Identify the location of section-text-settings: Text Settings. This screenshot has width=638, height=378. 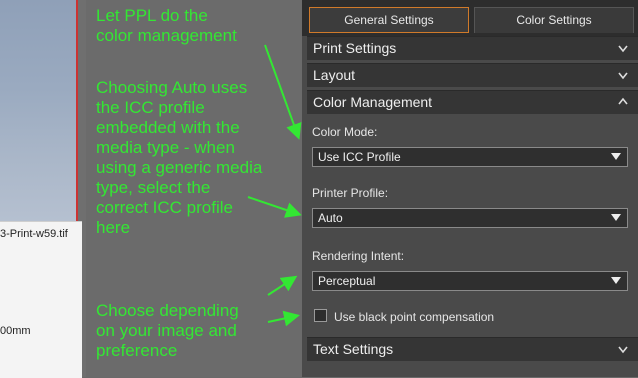
(472, 349).